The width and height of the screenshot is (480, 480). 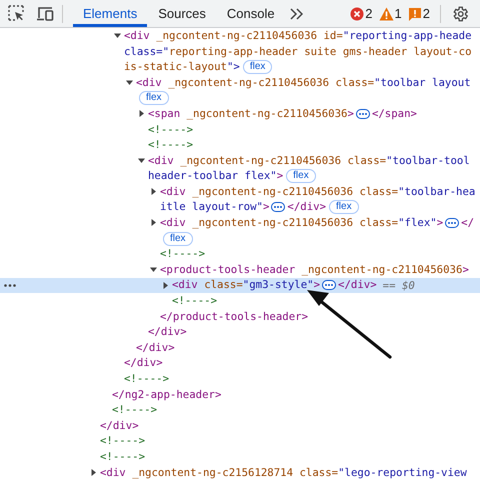 What do you see at coordinates (415, 13) in the screenshot?
I see `issue-icon` at bounding box center [415, 13].